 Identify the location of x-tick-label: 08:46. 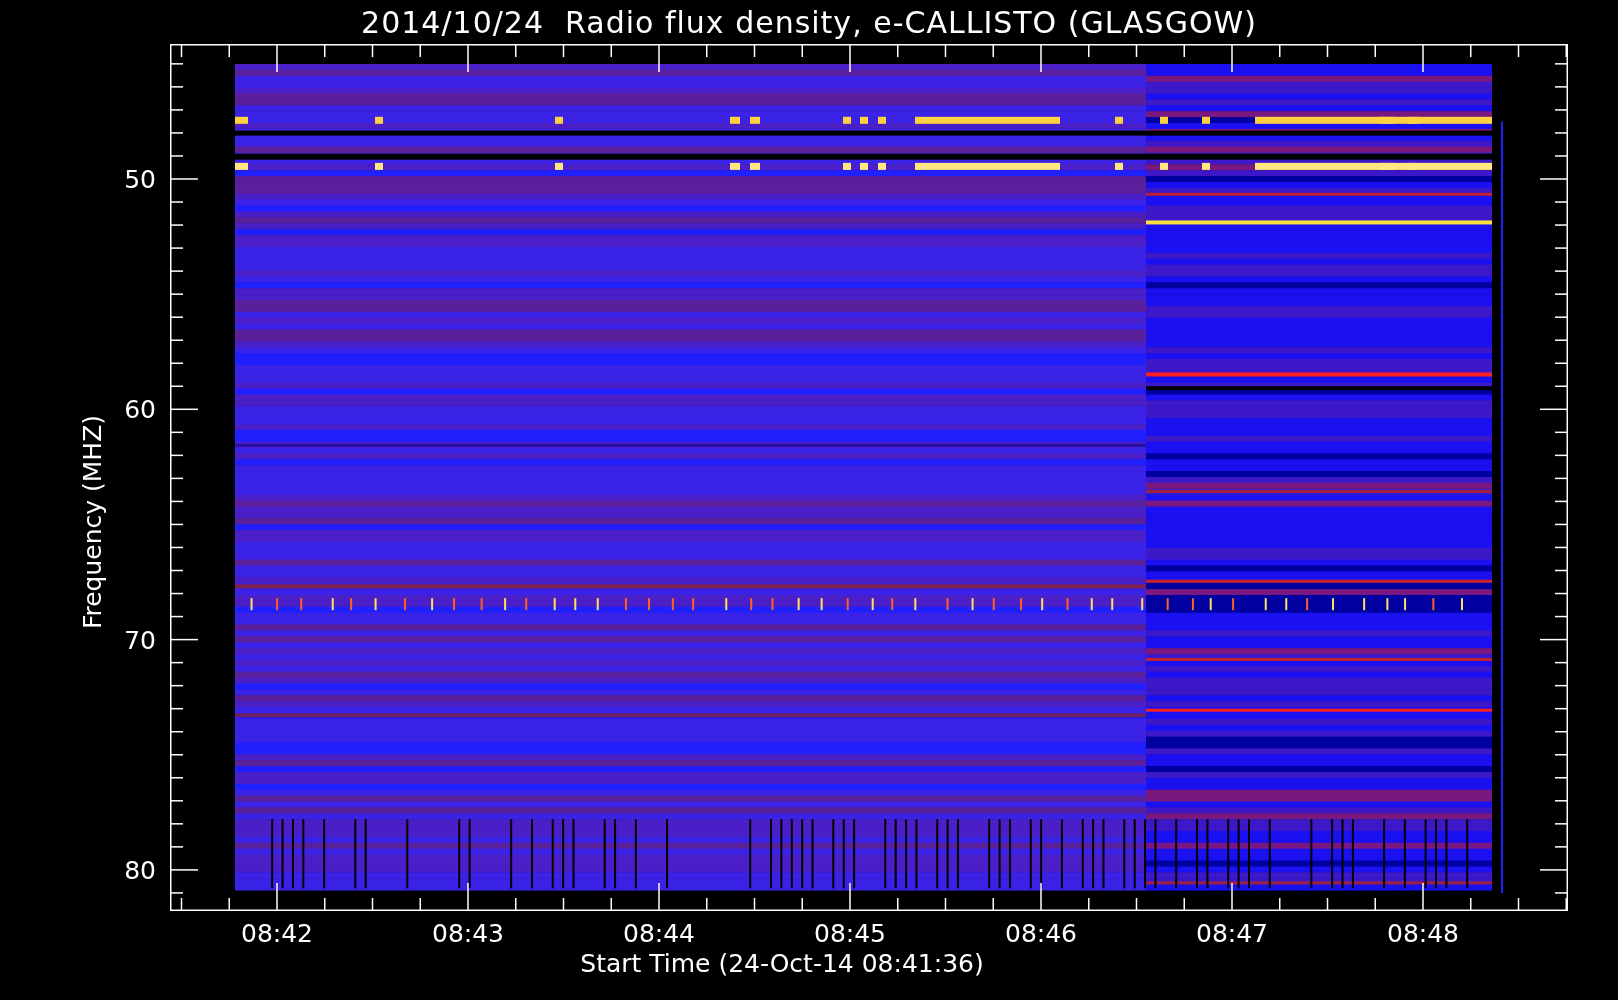
(1041, 933).